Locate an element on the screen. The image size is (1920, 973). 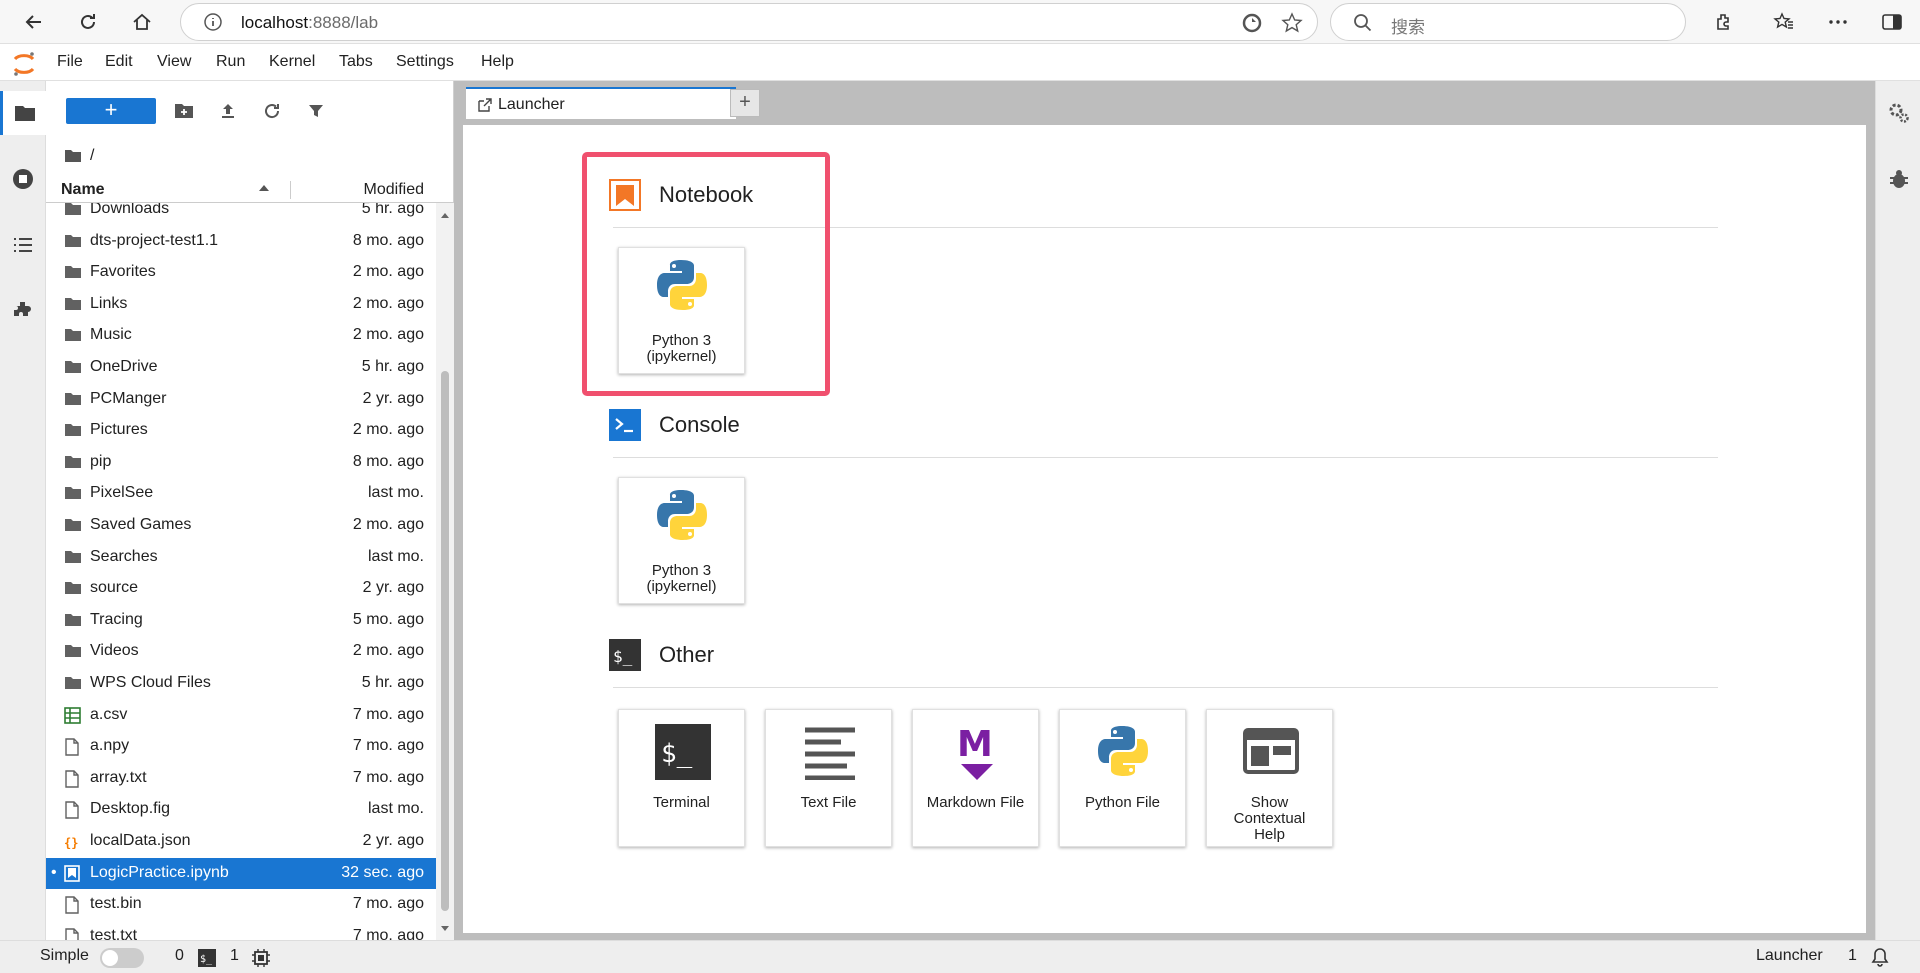
column-separator is located at coordinates (290, 190).